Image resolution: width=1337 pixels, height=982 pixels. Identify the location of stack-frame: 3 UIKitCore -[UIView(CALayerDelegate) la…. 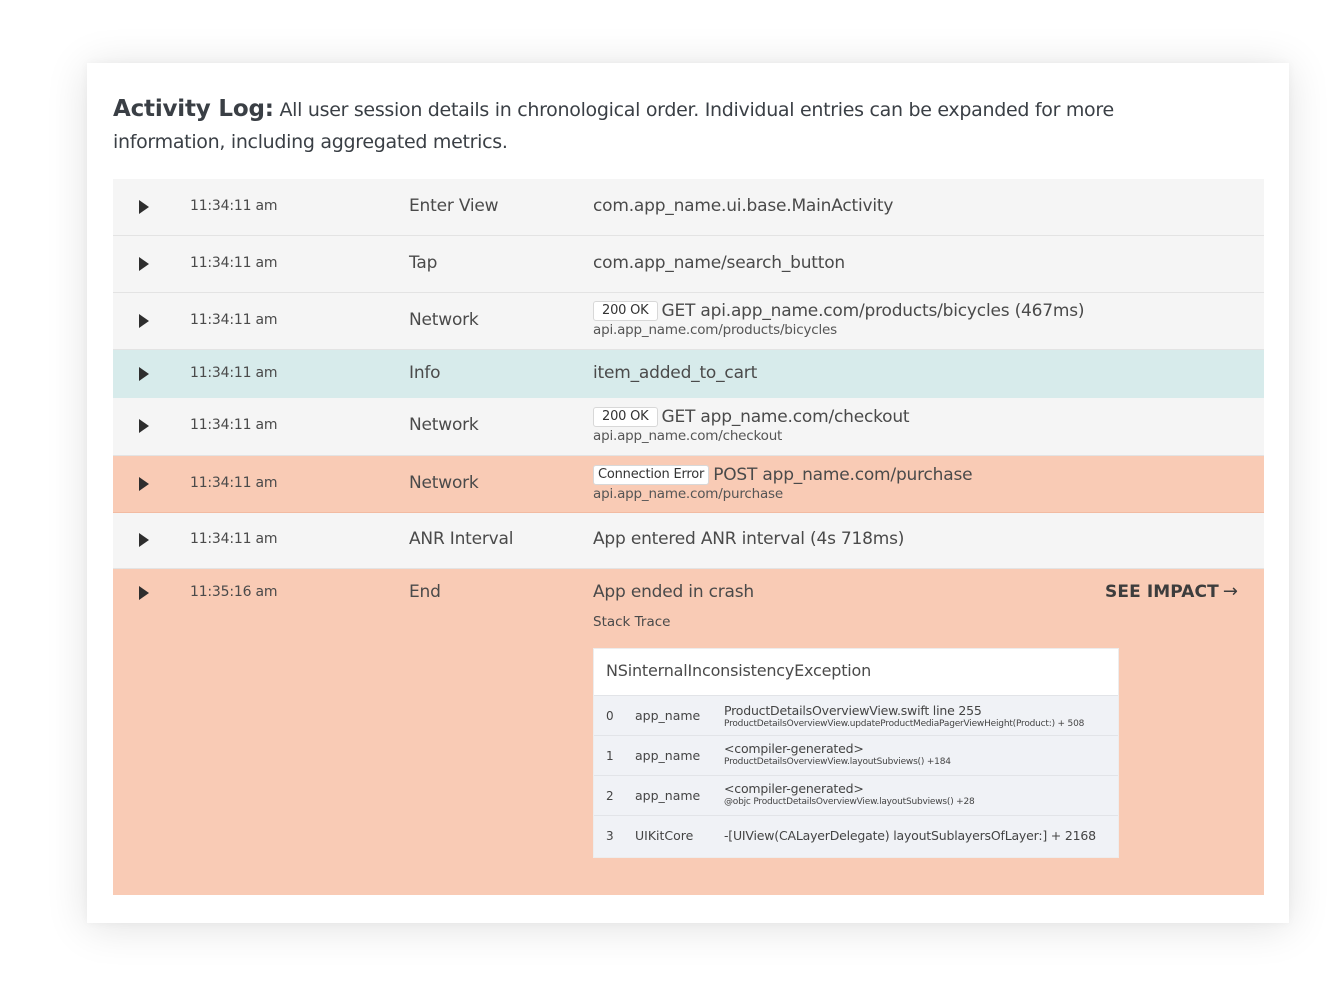
(856, 836).